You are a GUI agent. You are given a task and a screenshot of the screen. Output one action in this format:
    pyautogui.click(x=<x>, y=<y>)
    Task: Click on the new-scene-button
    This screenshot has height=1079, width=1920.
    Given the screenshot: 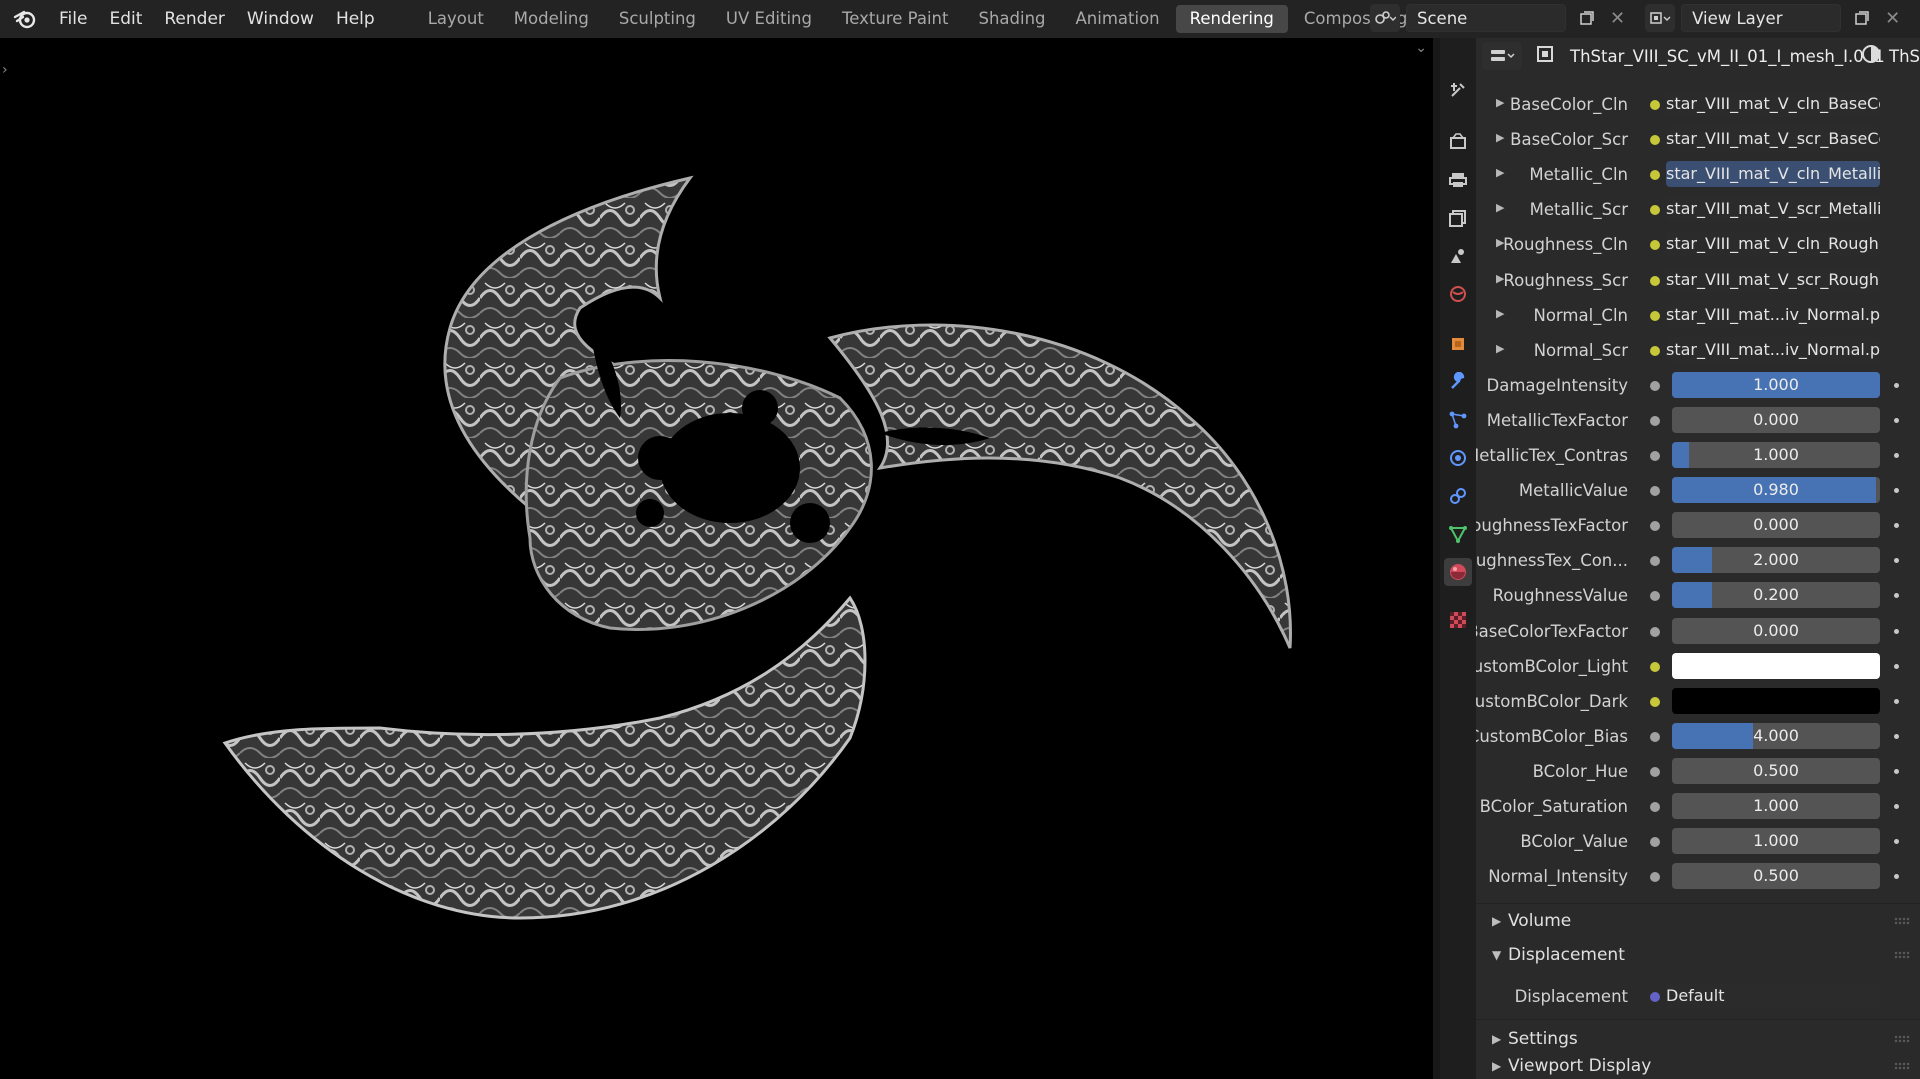 What is the action you would take?
    pyautogui.click(x=1587, y=18)
    